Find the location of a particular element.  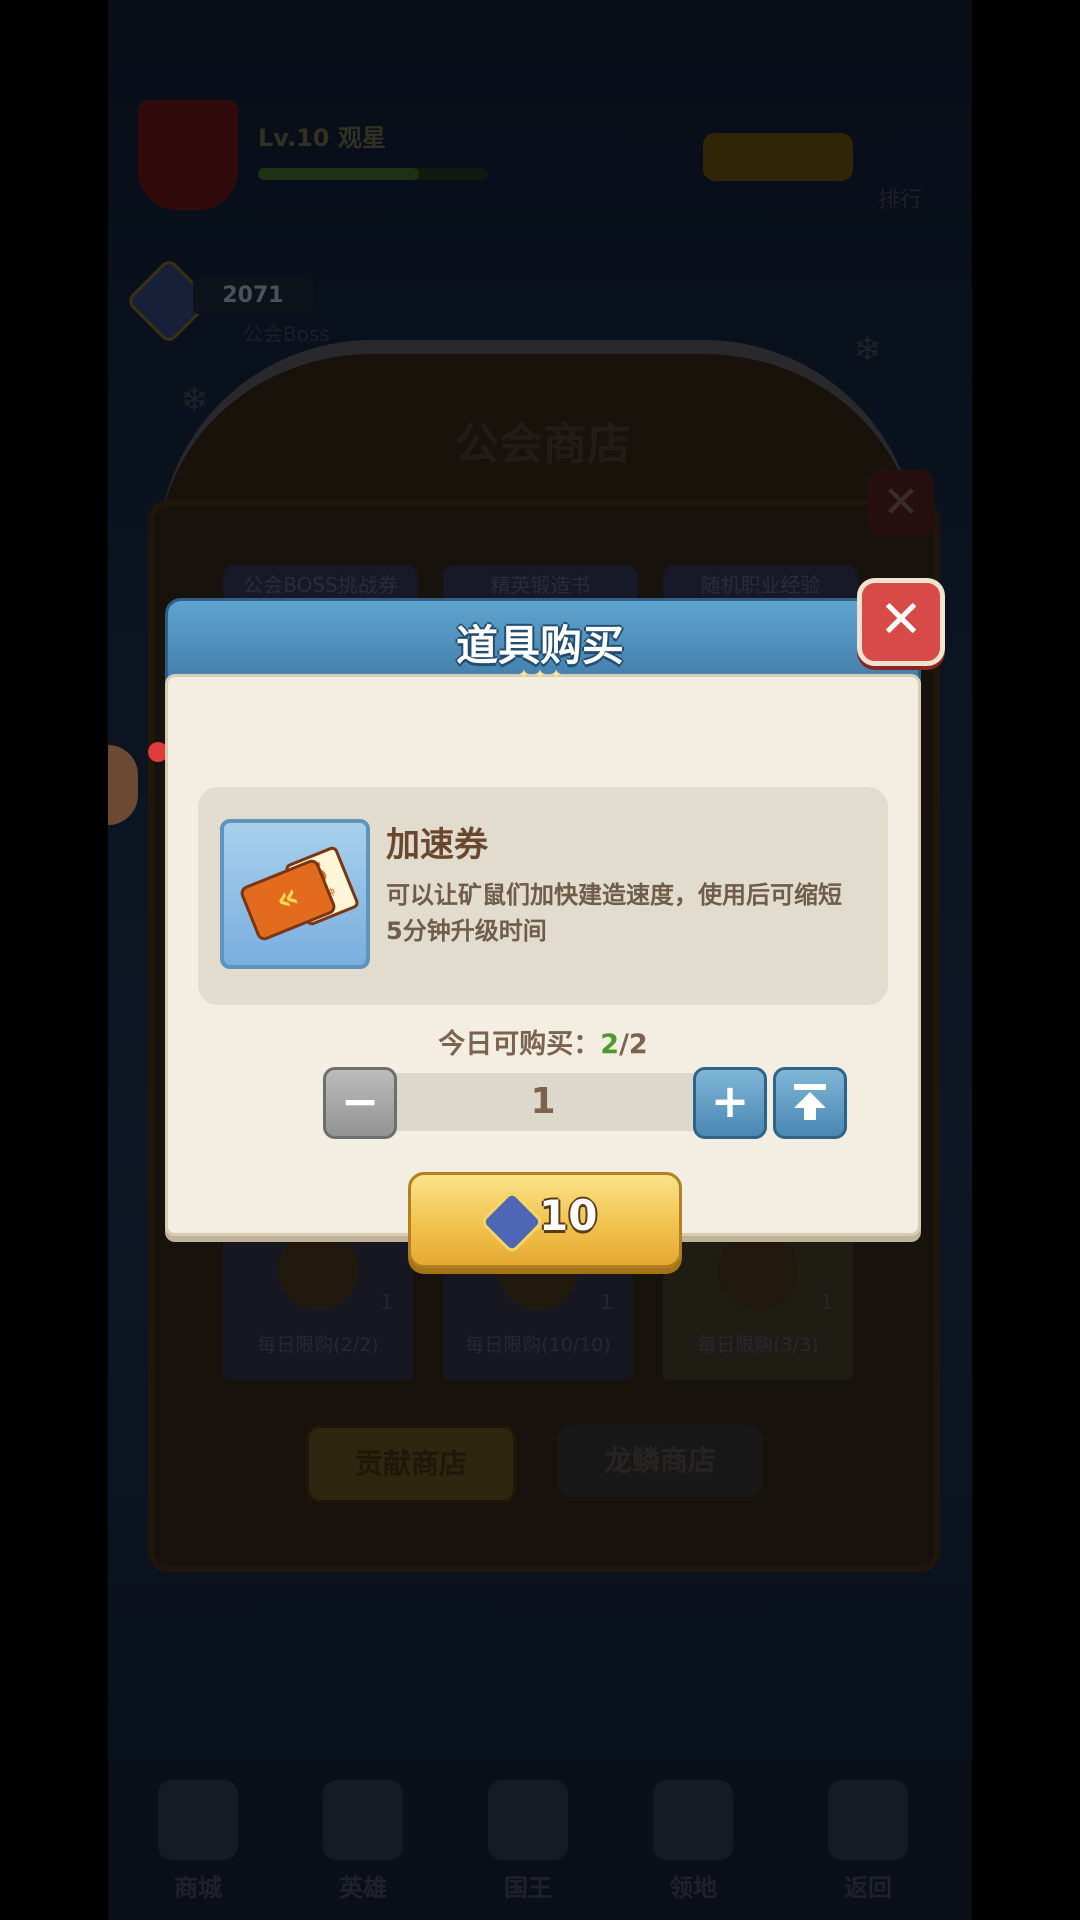

plus-icon: + is located at coordinates (730, 1101).